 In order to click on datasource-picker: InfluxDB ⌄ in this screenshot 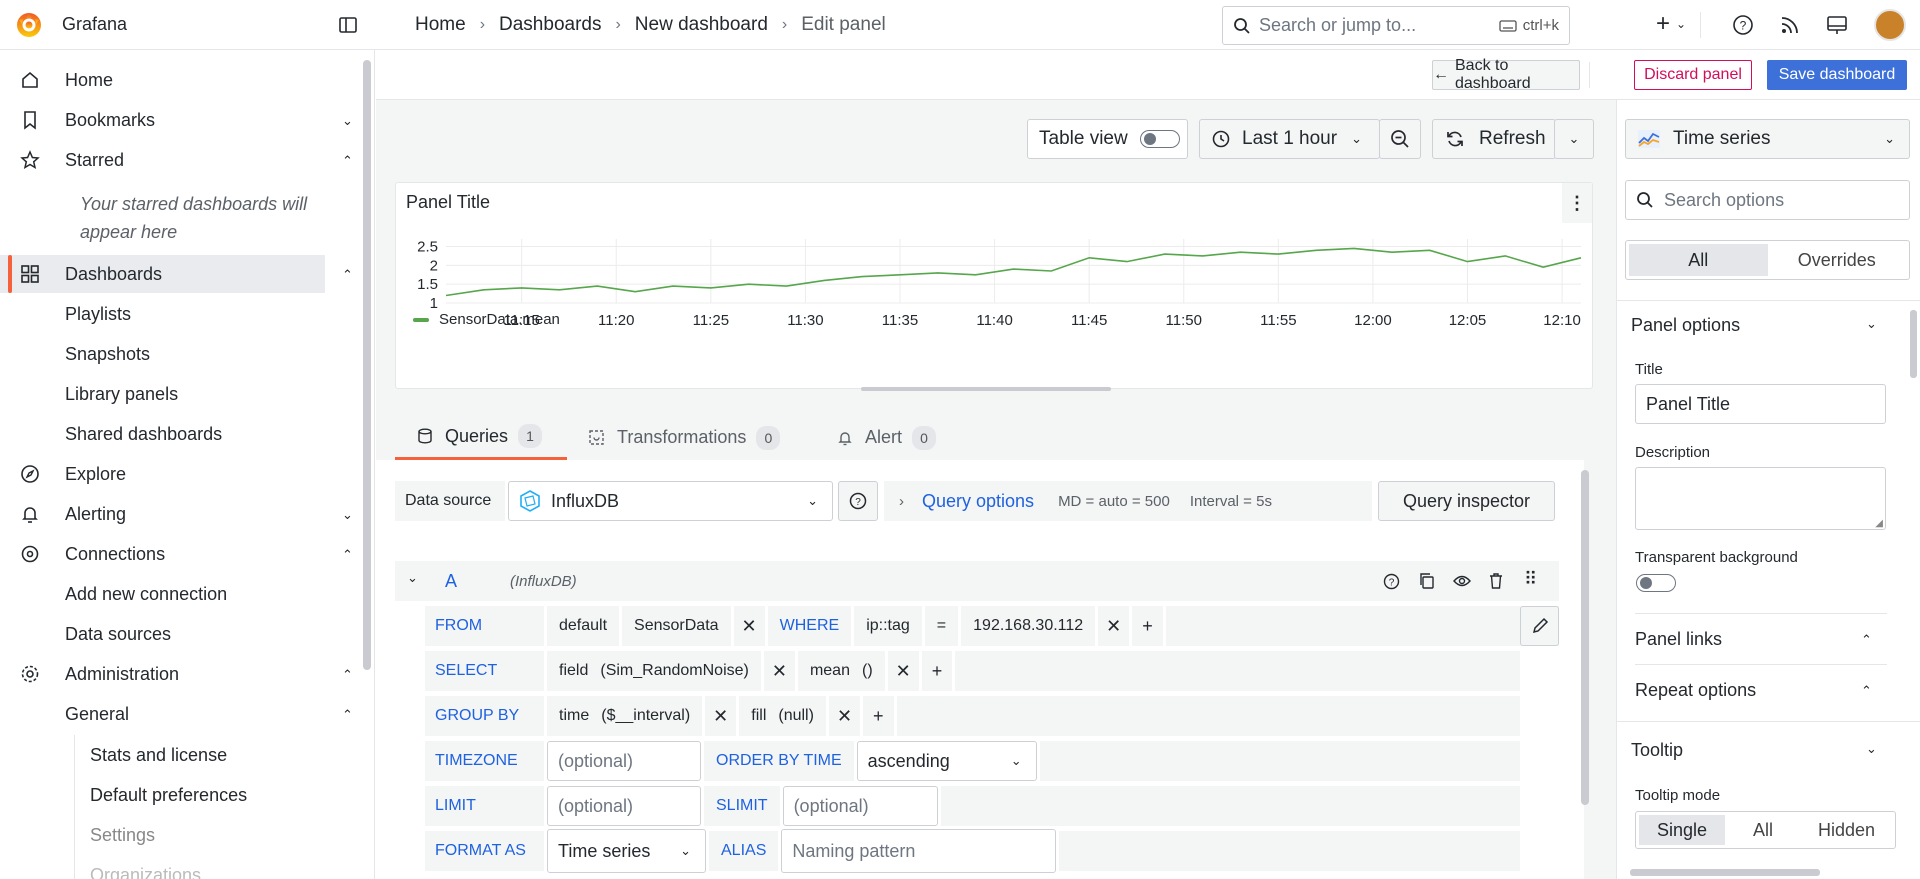, I will do `click(670, 501)`.